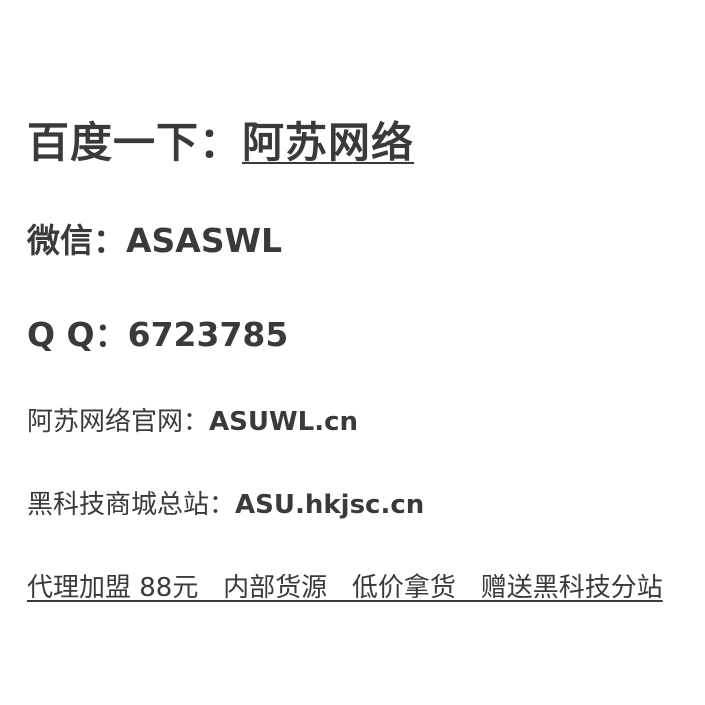  I want to click on main-store-url: ASU.hkjsc.cn, so click(330, 505).